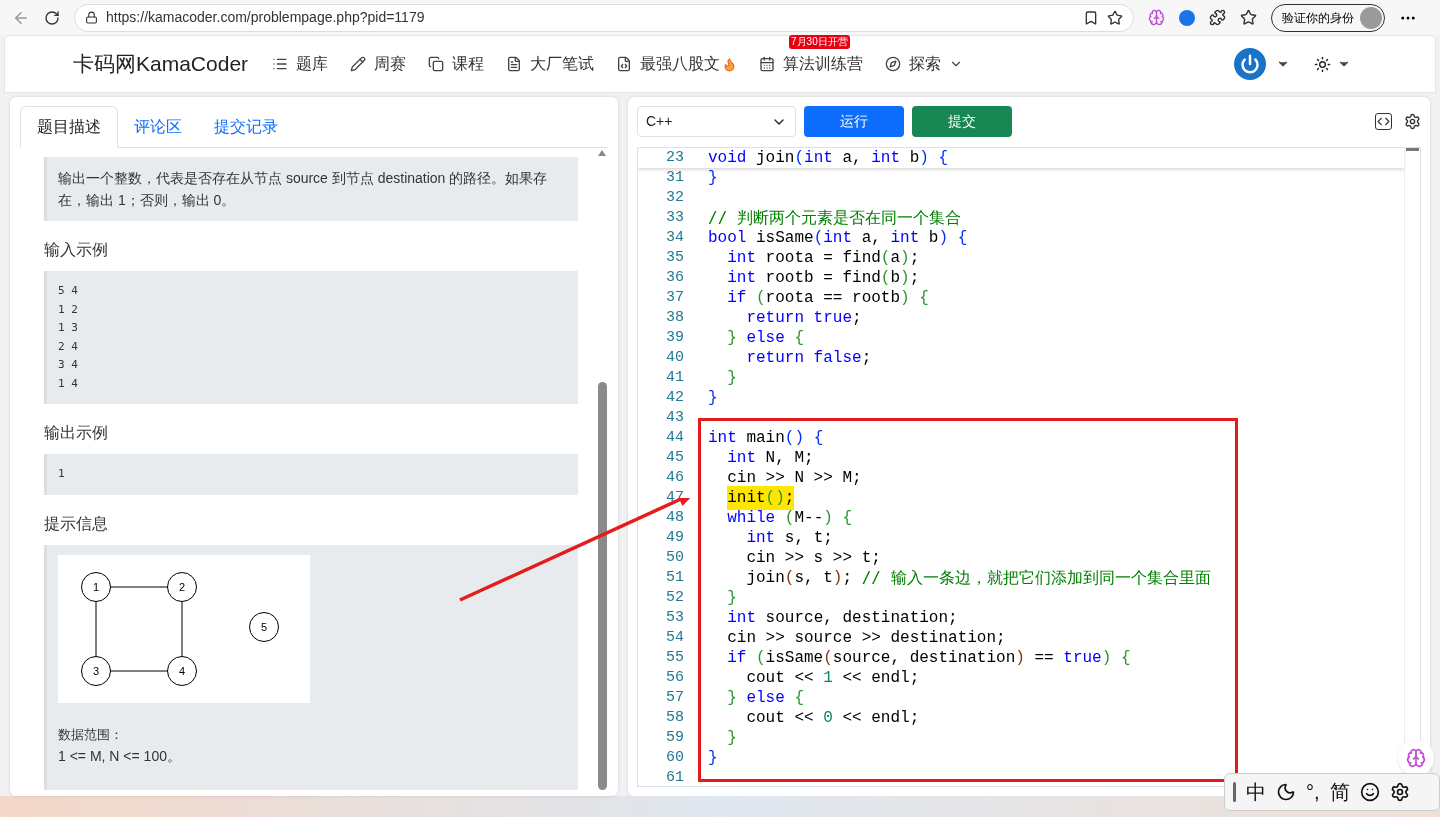 The width and height of the screenshot is (1440, 817). I want to click on user-logo-icon, so click(1250, 64).